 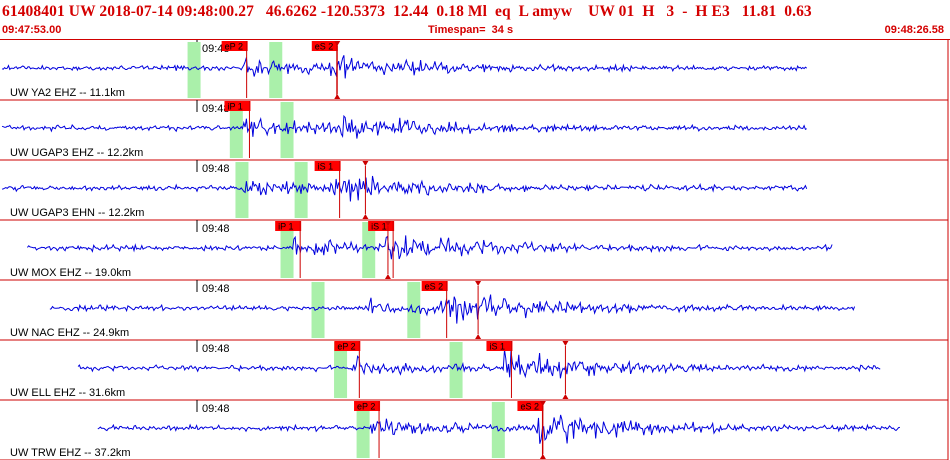 I want to click on channel-label: UW MOX EHZ -- 19.0km, so click(x=70, y=273).